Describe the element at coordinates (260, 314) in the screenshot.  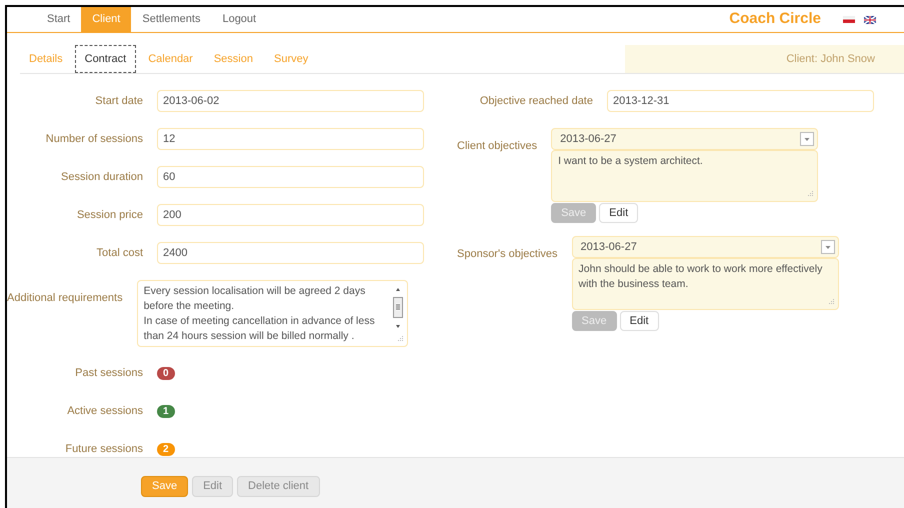
I see `requirements-text: Every session localisation will be agreed 2 days before the meeting. In case of meeting cancellation in advance of less than 24 hours session will be billed normally .` at that location.